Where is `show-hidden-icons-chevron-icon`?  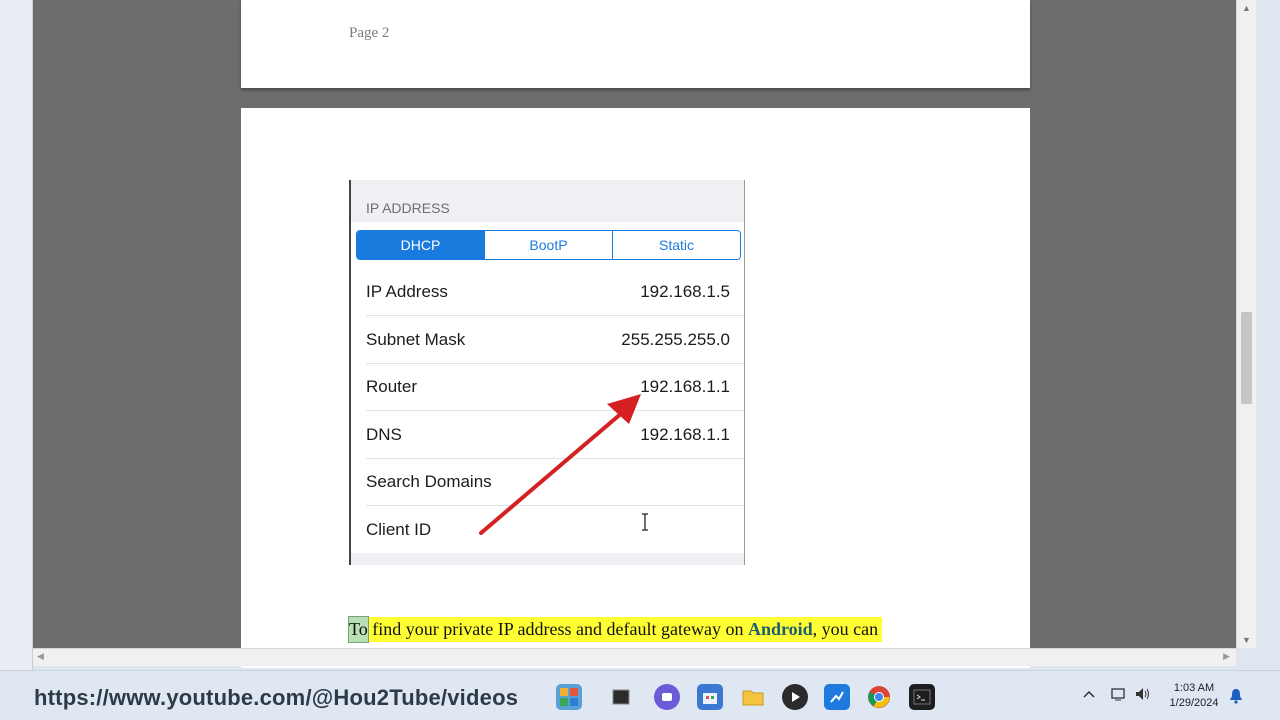
show-hidden-icons-chevron-icon is located at coordinates (1089, 694).